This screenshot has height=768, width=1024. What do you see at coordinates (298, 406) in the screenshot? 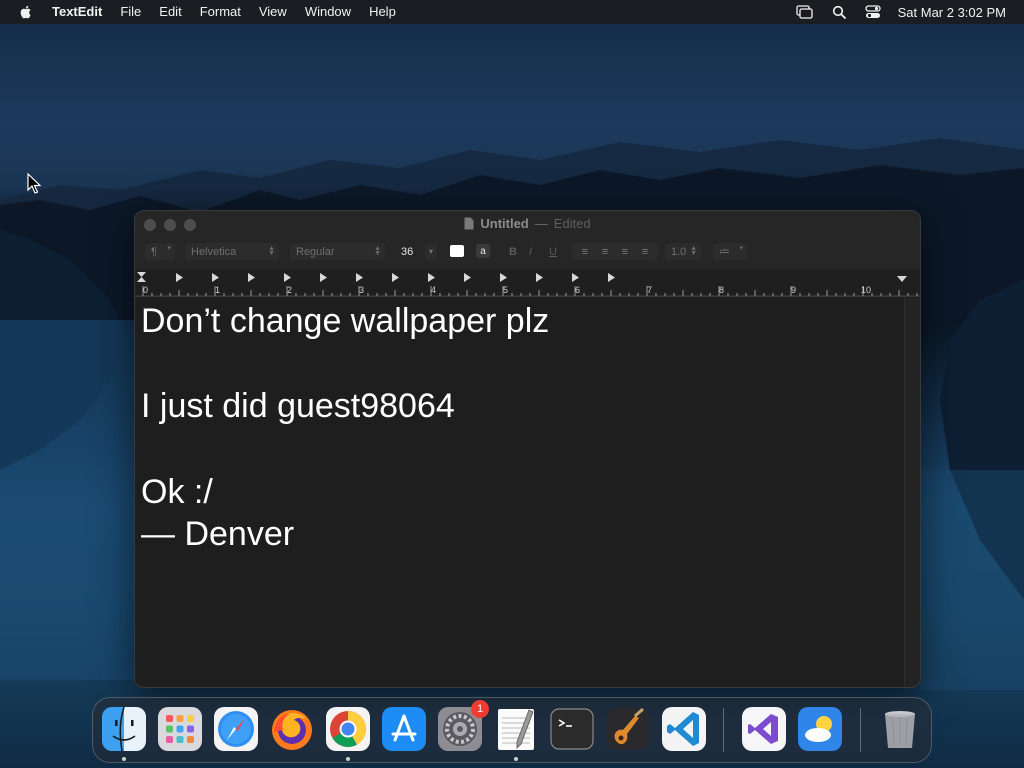
I see `document-line: I just did guest98064` at bounding box center [298, 406].